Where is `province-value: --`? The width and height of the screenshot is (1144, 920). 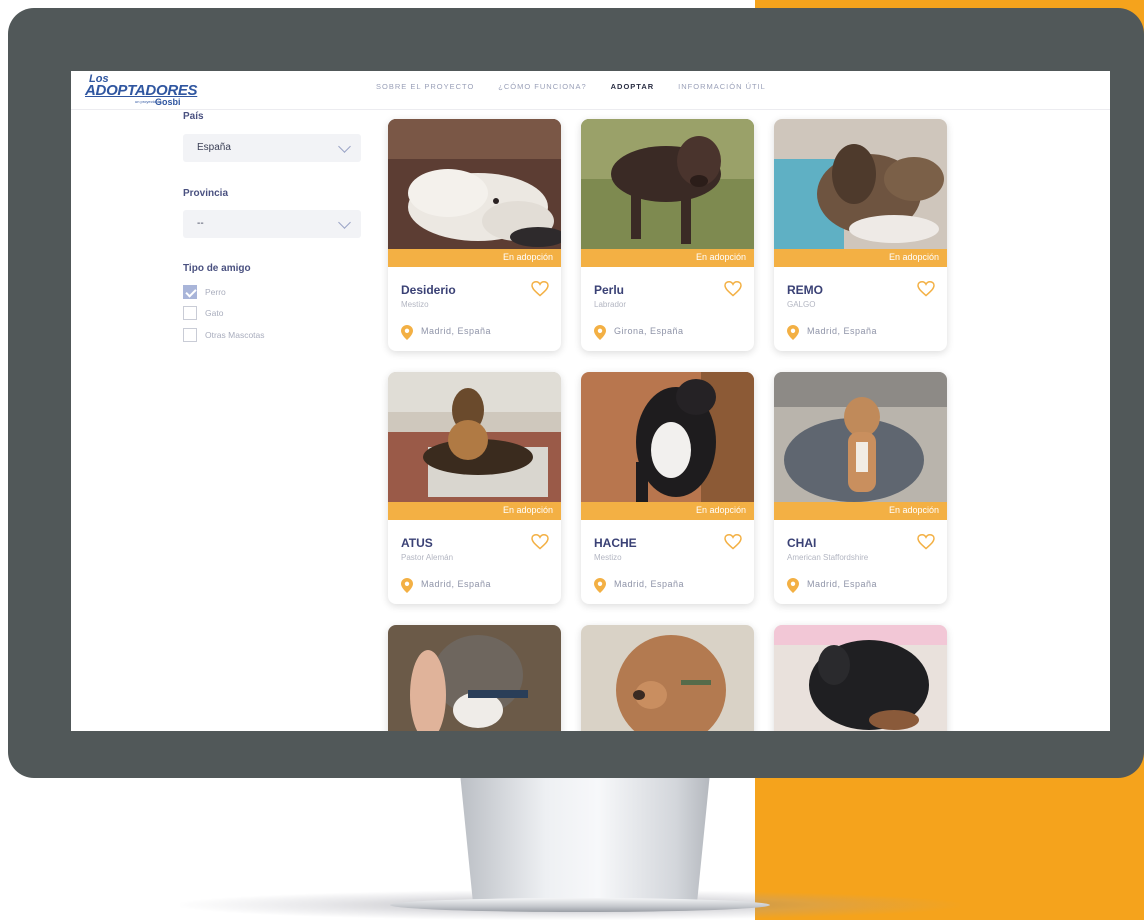
province-value: -- is located at coordinates (200, 223).